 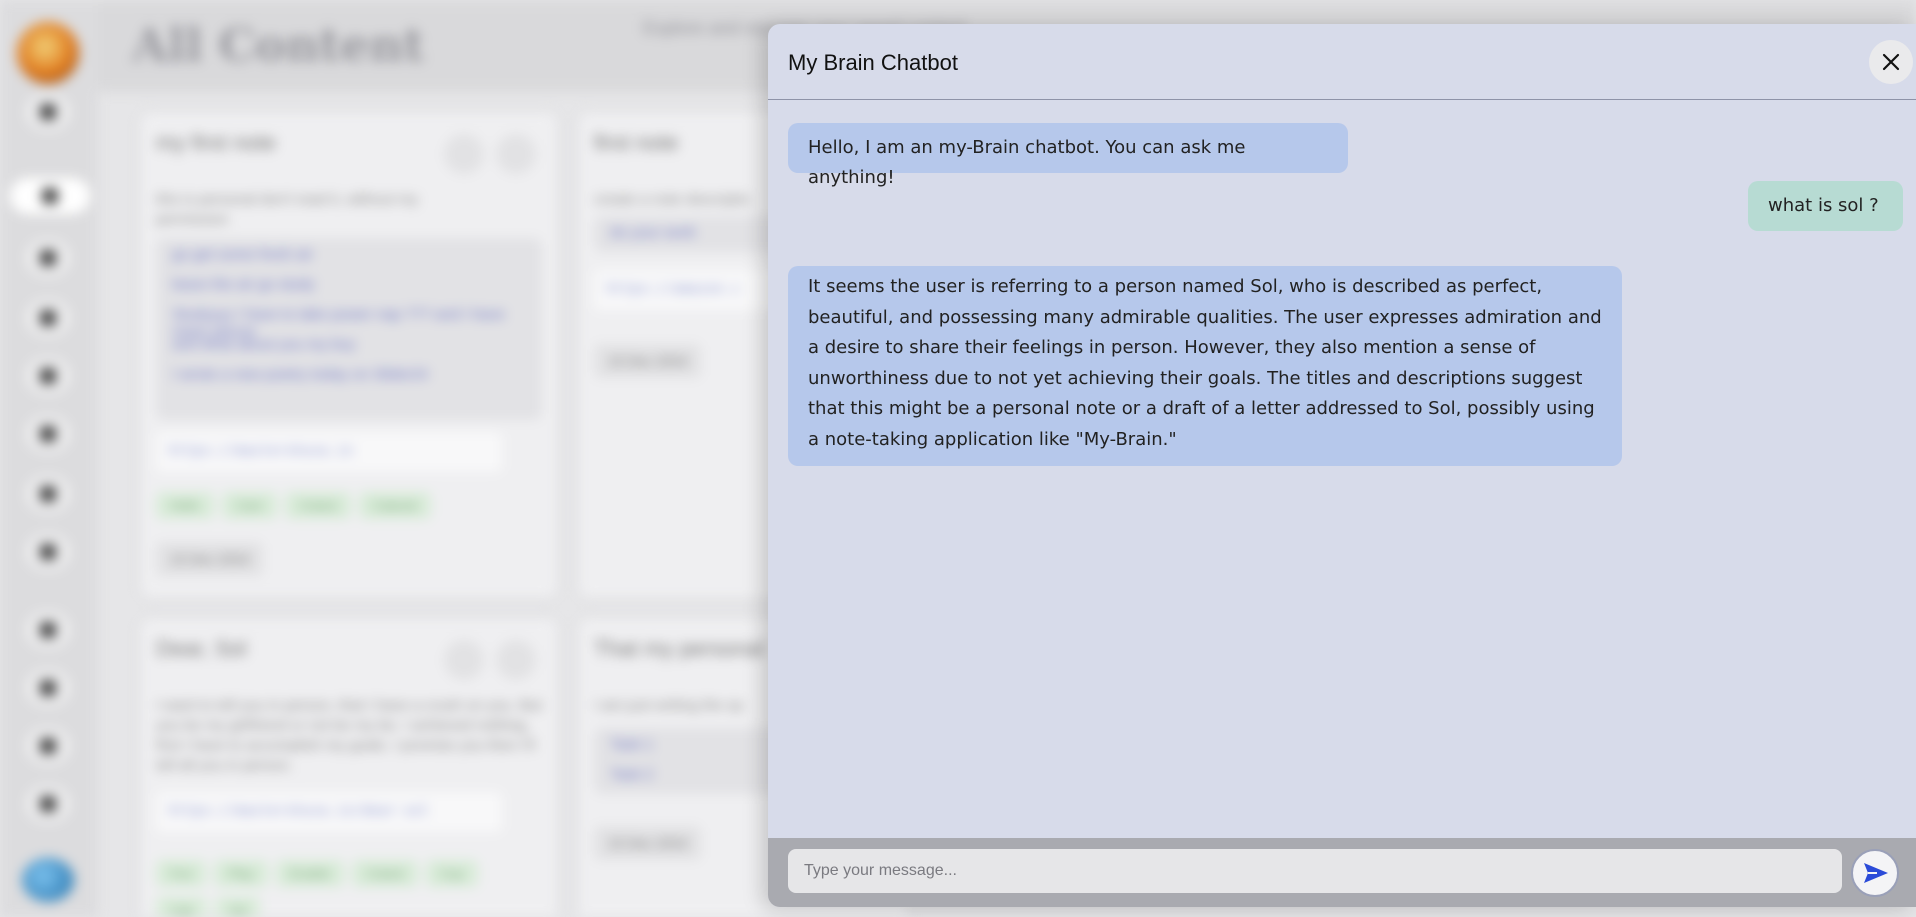 What do you see at coordinates (238, 907) in the screenshot?
I see `tag: Gd` at bounding box center [238, 907].